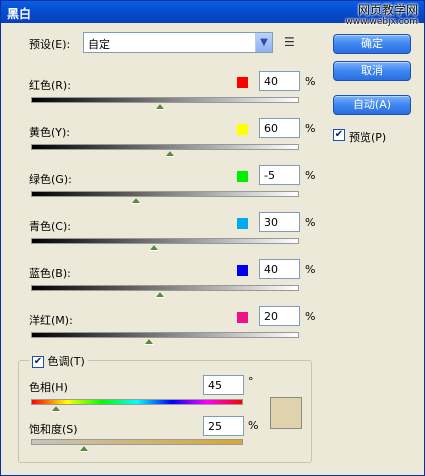  I want to click on saturation-label: 饱和度(S), so click(53, 429).